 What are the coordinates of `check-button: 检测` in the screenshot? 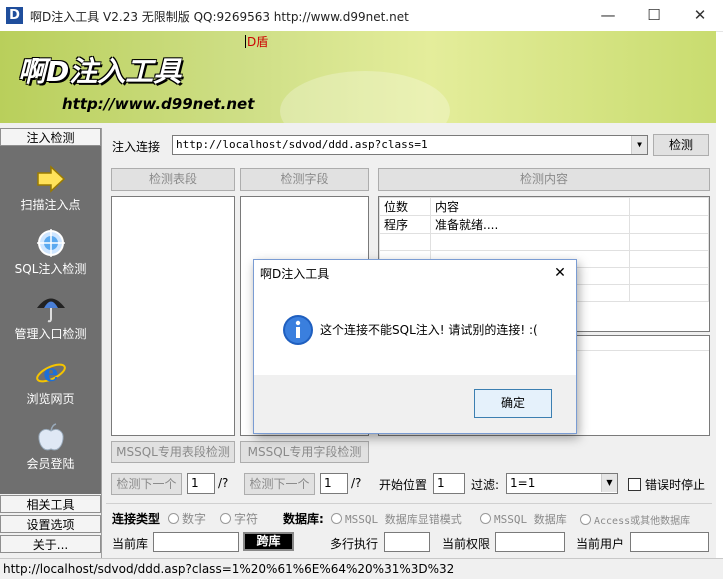 It's located at (681, 145).